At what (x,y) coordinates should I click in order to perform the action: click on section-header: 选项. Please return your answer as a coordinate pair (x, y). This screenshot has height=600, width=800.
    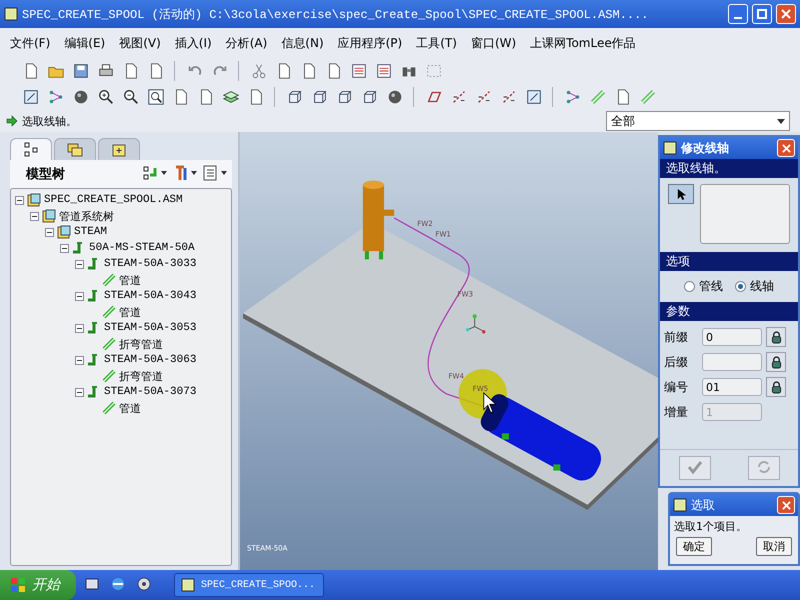
    Looking at the image, I should click on (729, 261).